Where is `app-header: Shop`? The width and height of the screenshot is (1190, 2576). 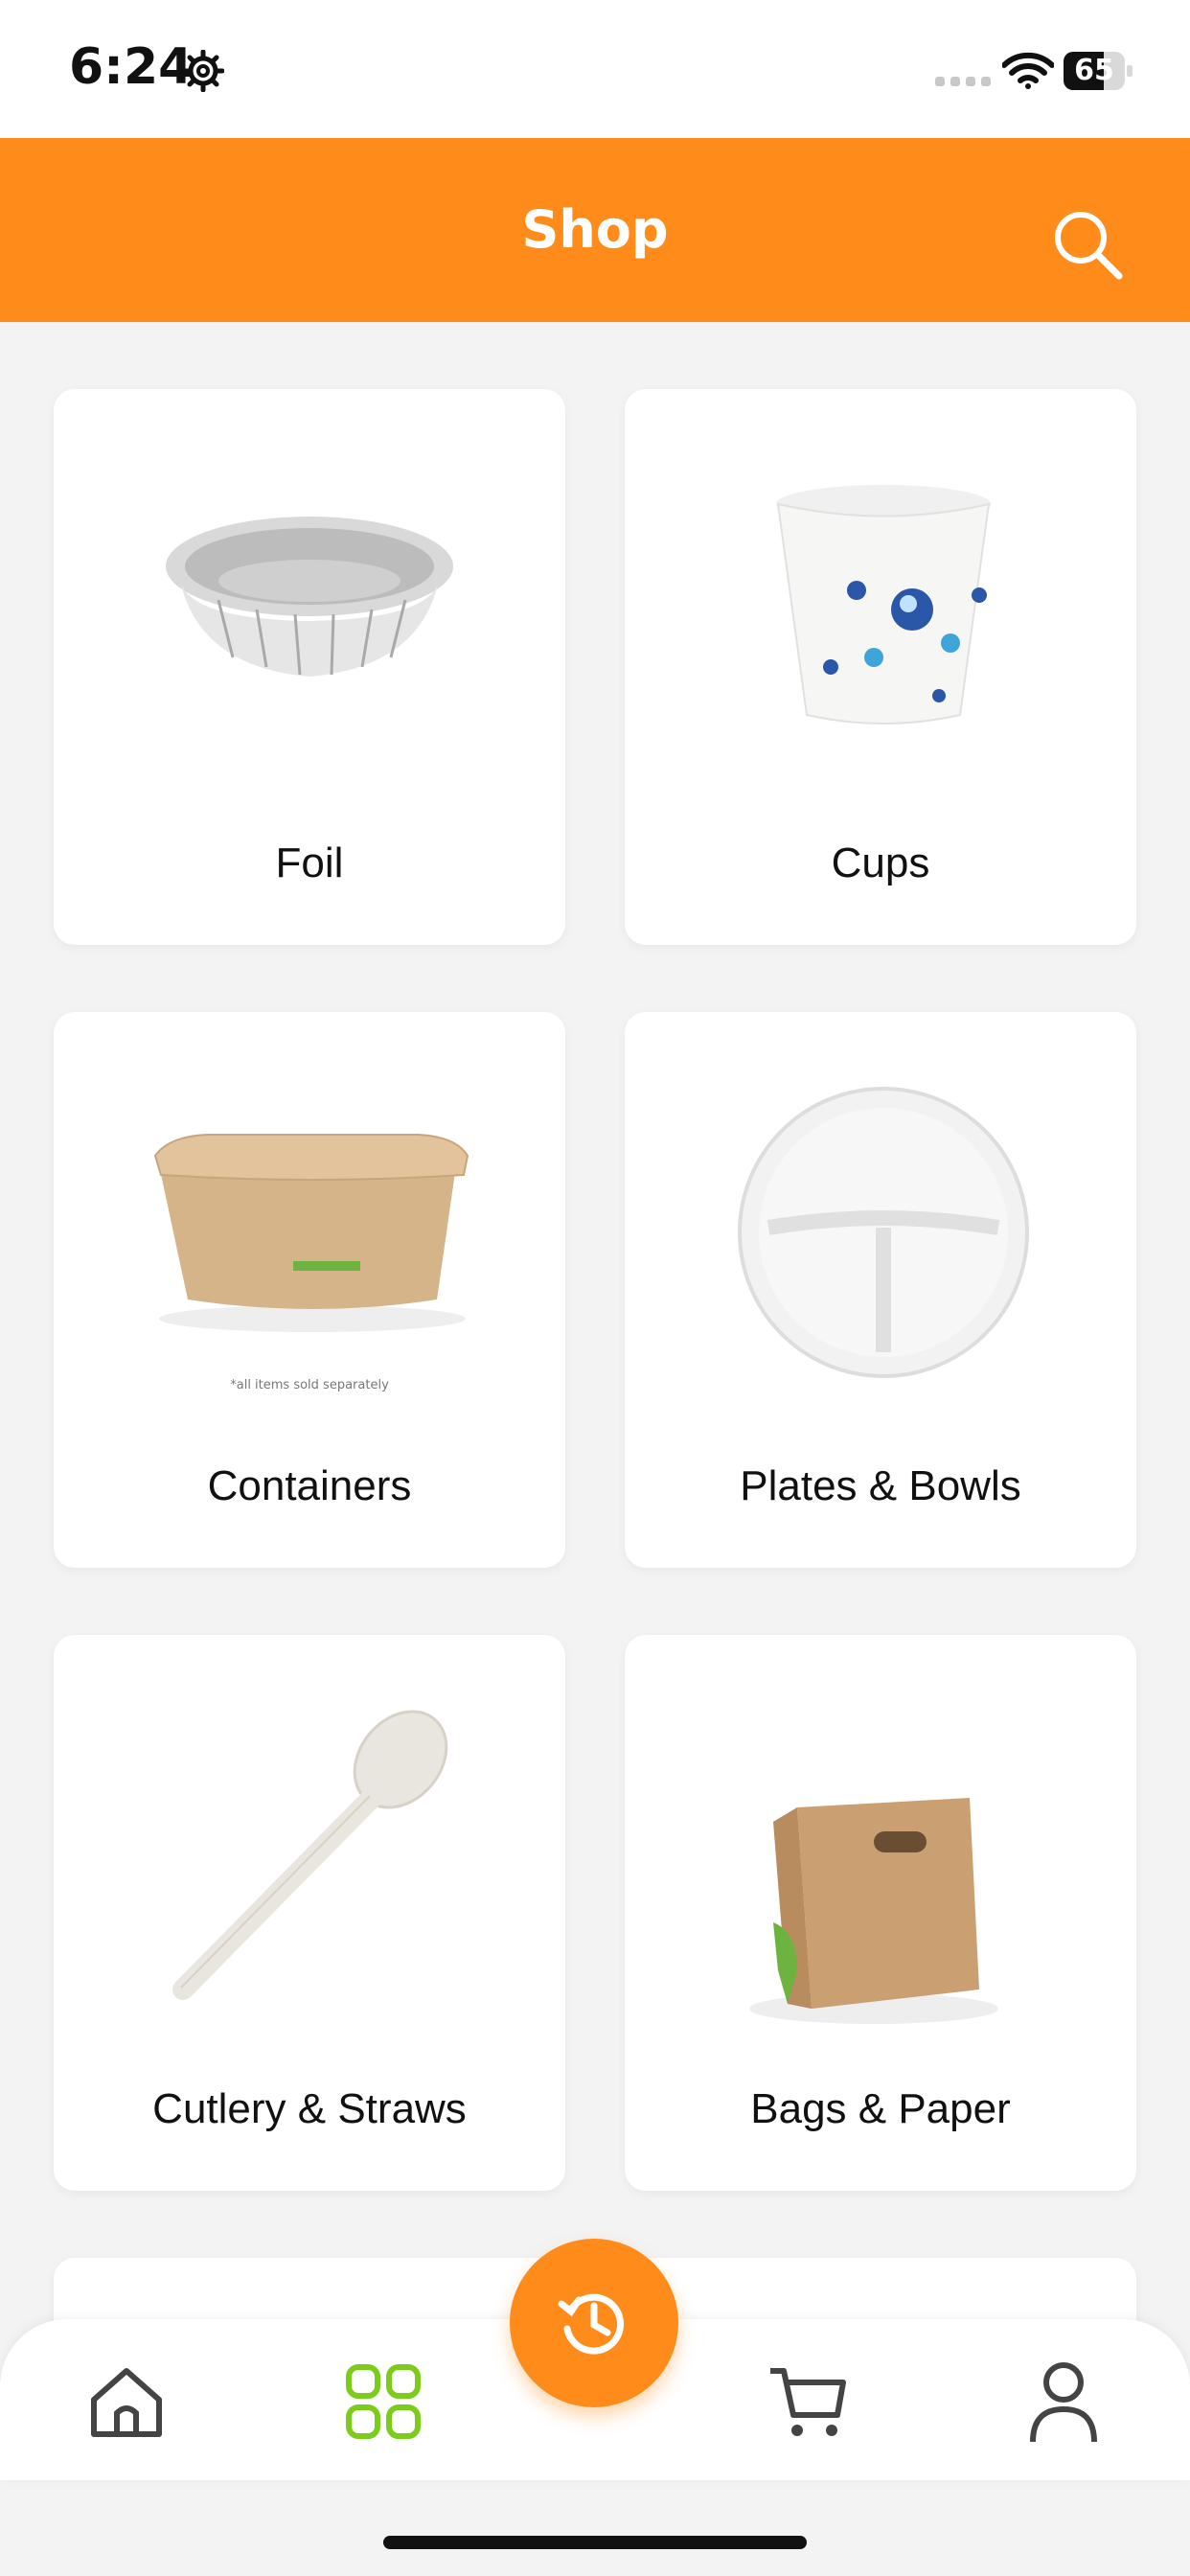
app-header: Shop is located at coordinates (595, 230).